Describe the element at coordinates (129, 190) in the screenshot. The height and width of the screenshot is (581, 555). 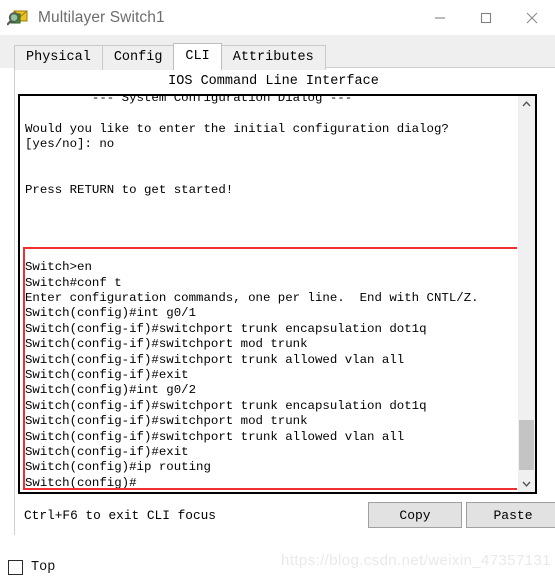
I see `cli-line: Press RETURN to get started!` at that location.